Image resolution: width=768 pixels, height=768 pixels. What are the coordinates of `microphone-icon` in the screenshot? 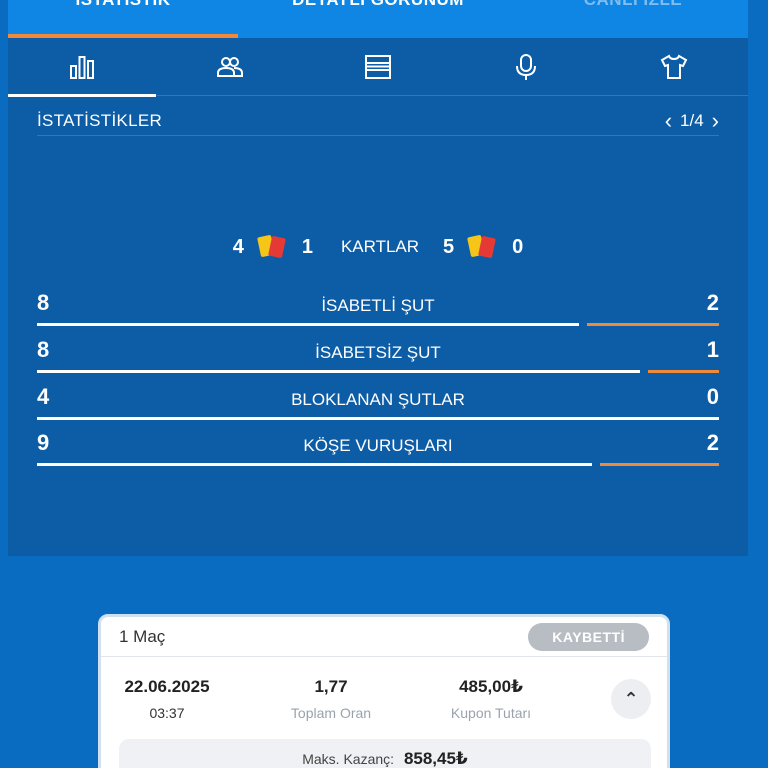 It's located at (526, 67).